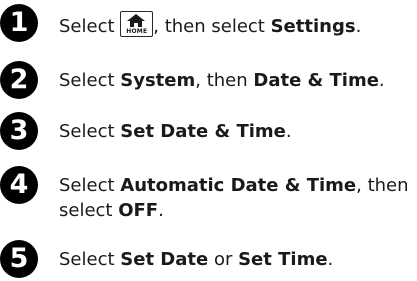 Image resolution: width=417 pixels, height=281 pixels. What do you see at coordinates (19, 131) in the screenshot?
I see `step-number-badge: 3` at bounding box center [19, 131].